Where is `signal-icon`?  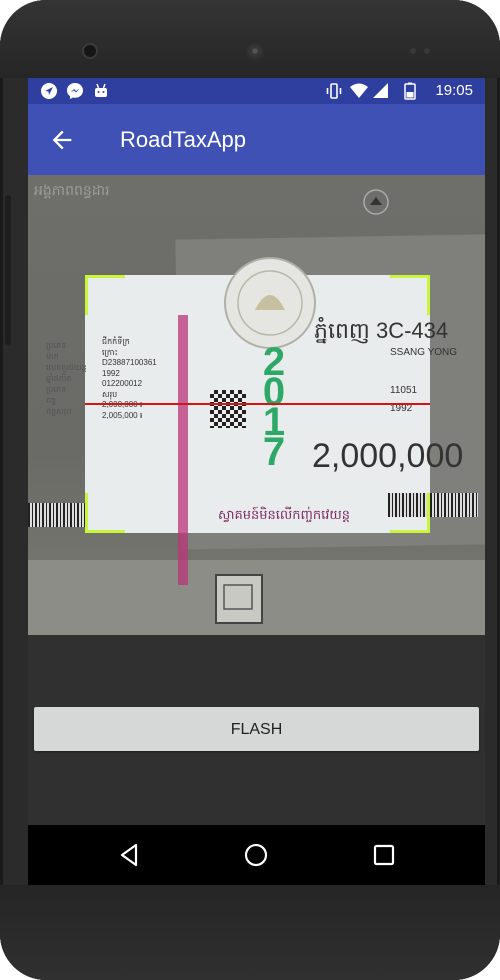 signal-icon is located at coordinates (380, 90).